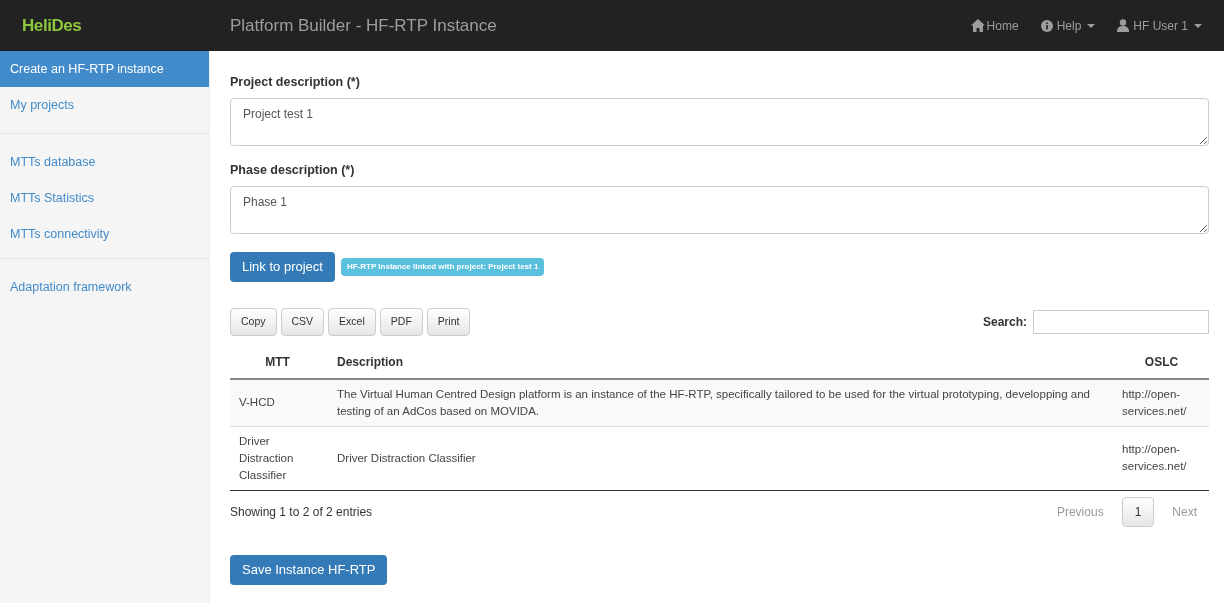  What do you see at coordinates (1159, 25) in the screenshot?
I see `nav-link: HF User 1` at bounding box center [1159, 25].